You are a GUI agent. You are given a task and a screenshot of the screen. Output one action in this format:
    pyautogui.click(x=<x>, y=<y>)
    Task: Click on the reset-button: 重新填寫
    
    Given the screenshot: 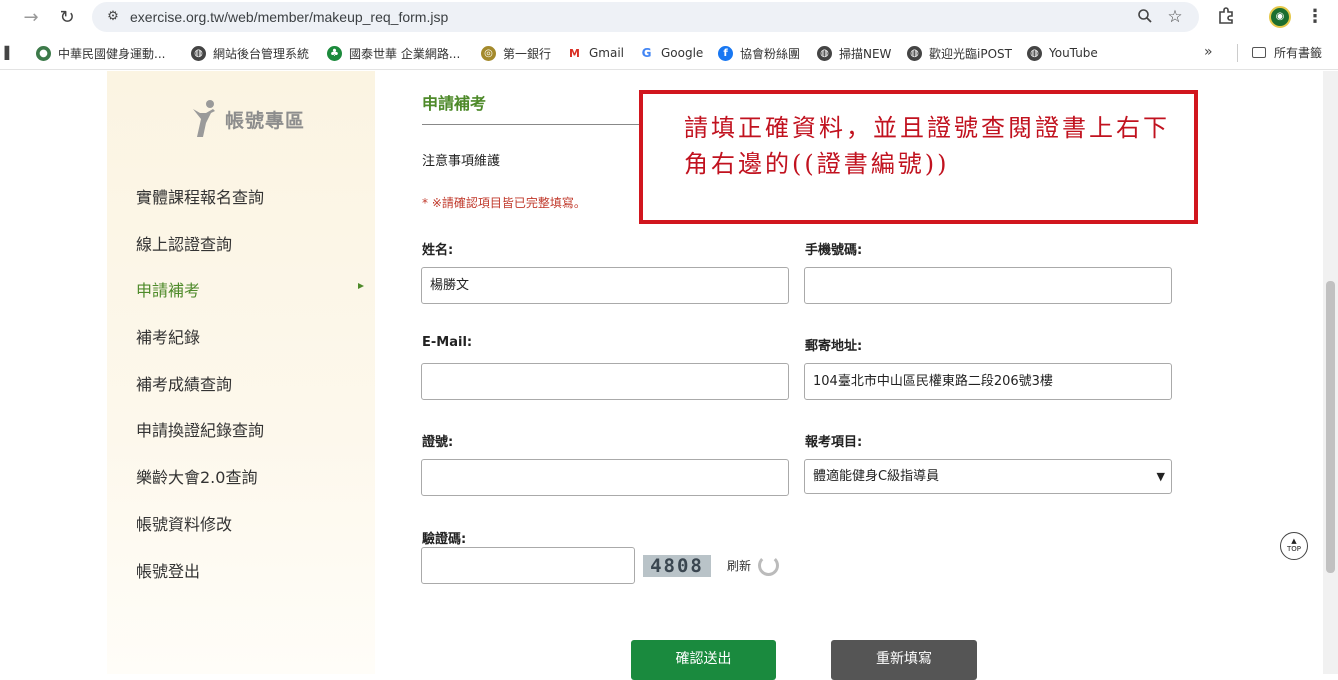 What is the action you would take?
    pyautogui.click(x=904, y=660)
    